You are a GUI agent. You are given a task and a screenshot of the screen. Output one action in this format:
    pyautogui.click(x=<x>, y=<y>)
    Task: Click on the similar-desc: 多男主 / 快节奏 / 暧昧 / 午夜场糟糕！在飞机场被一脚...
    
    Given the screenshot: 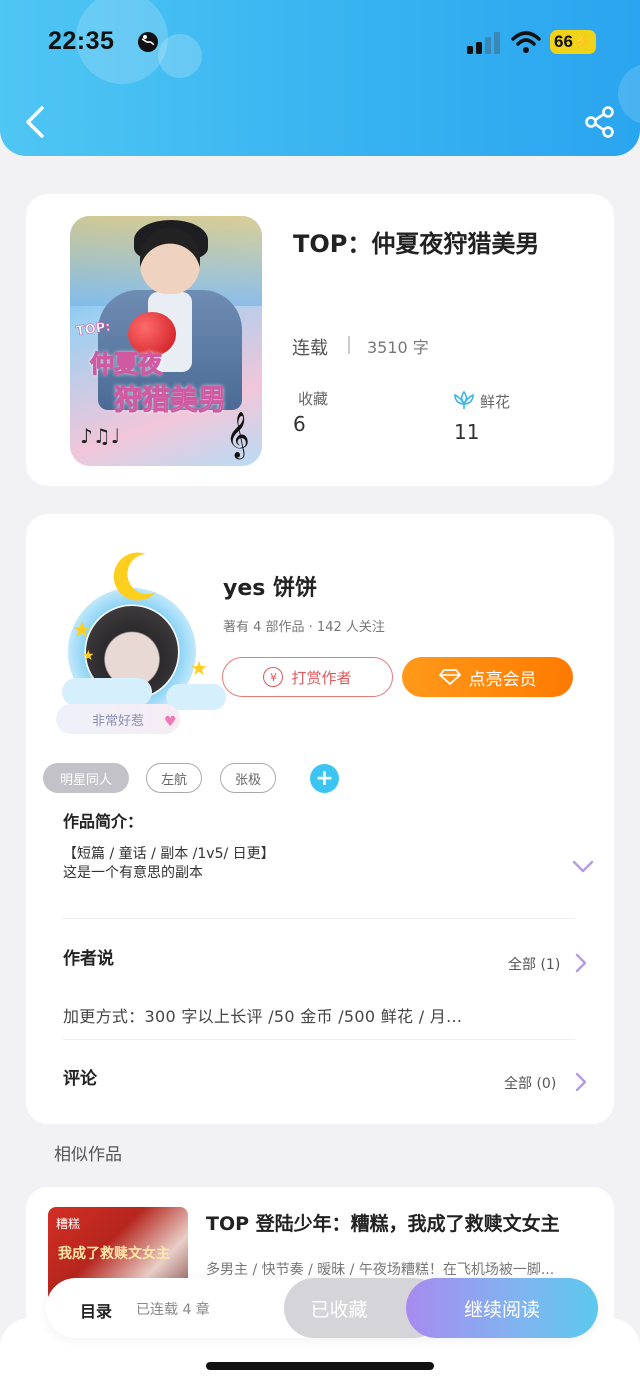 What is the action you would take?
    pyautogui.click(x=380, y=1270)
    